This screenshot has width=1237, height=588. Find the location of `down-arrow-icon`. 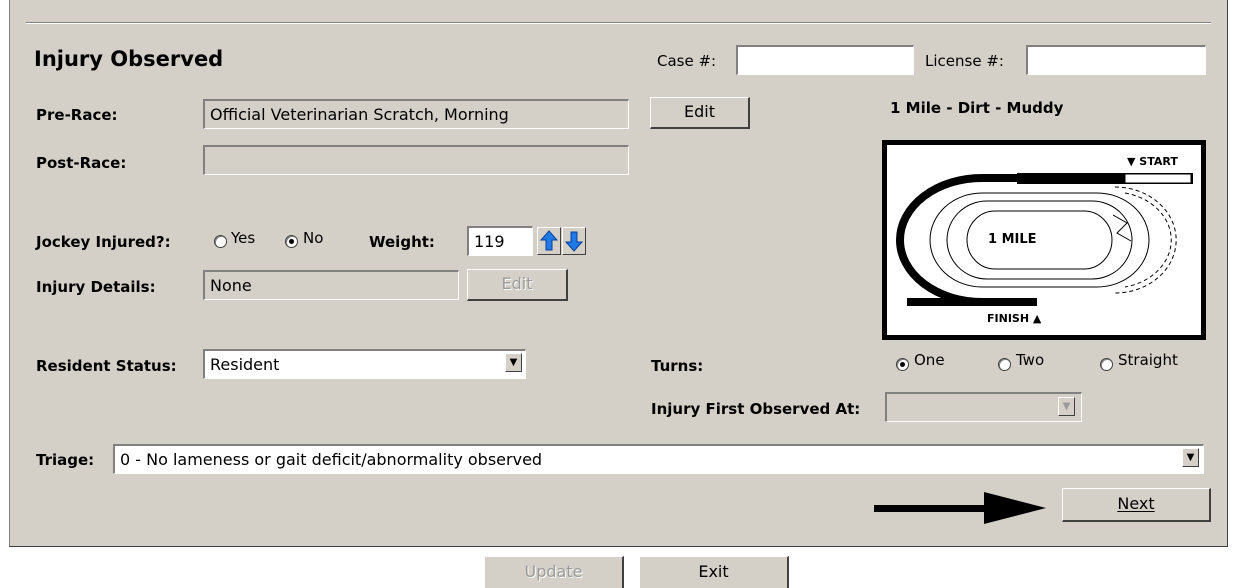

down-arrow-icon is located at coordinates (574, 241).